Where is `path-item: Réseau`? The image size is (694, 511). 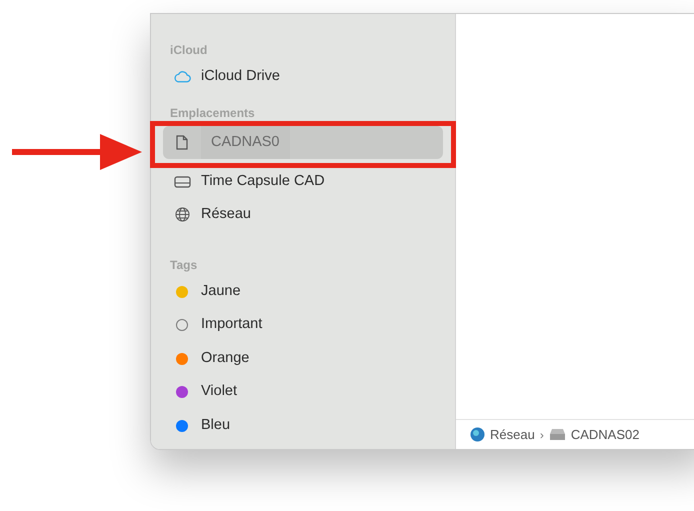
path-item: Réseau is located at coordinates (512, 434).